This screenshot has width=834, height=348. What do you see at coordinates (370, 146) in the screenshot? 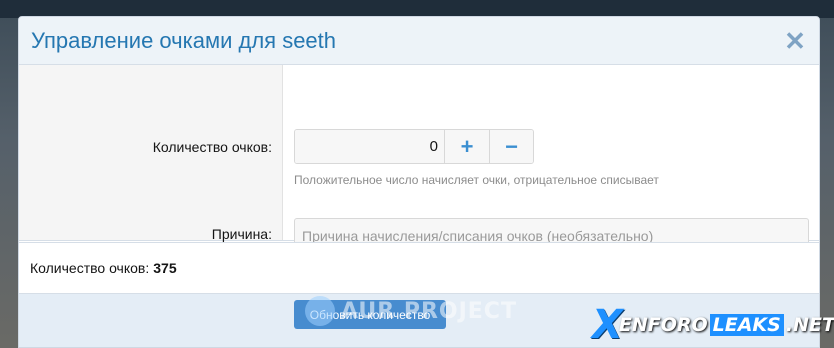
I see `points-input` at bounding box center [370, 146].